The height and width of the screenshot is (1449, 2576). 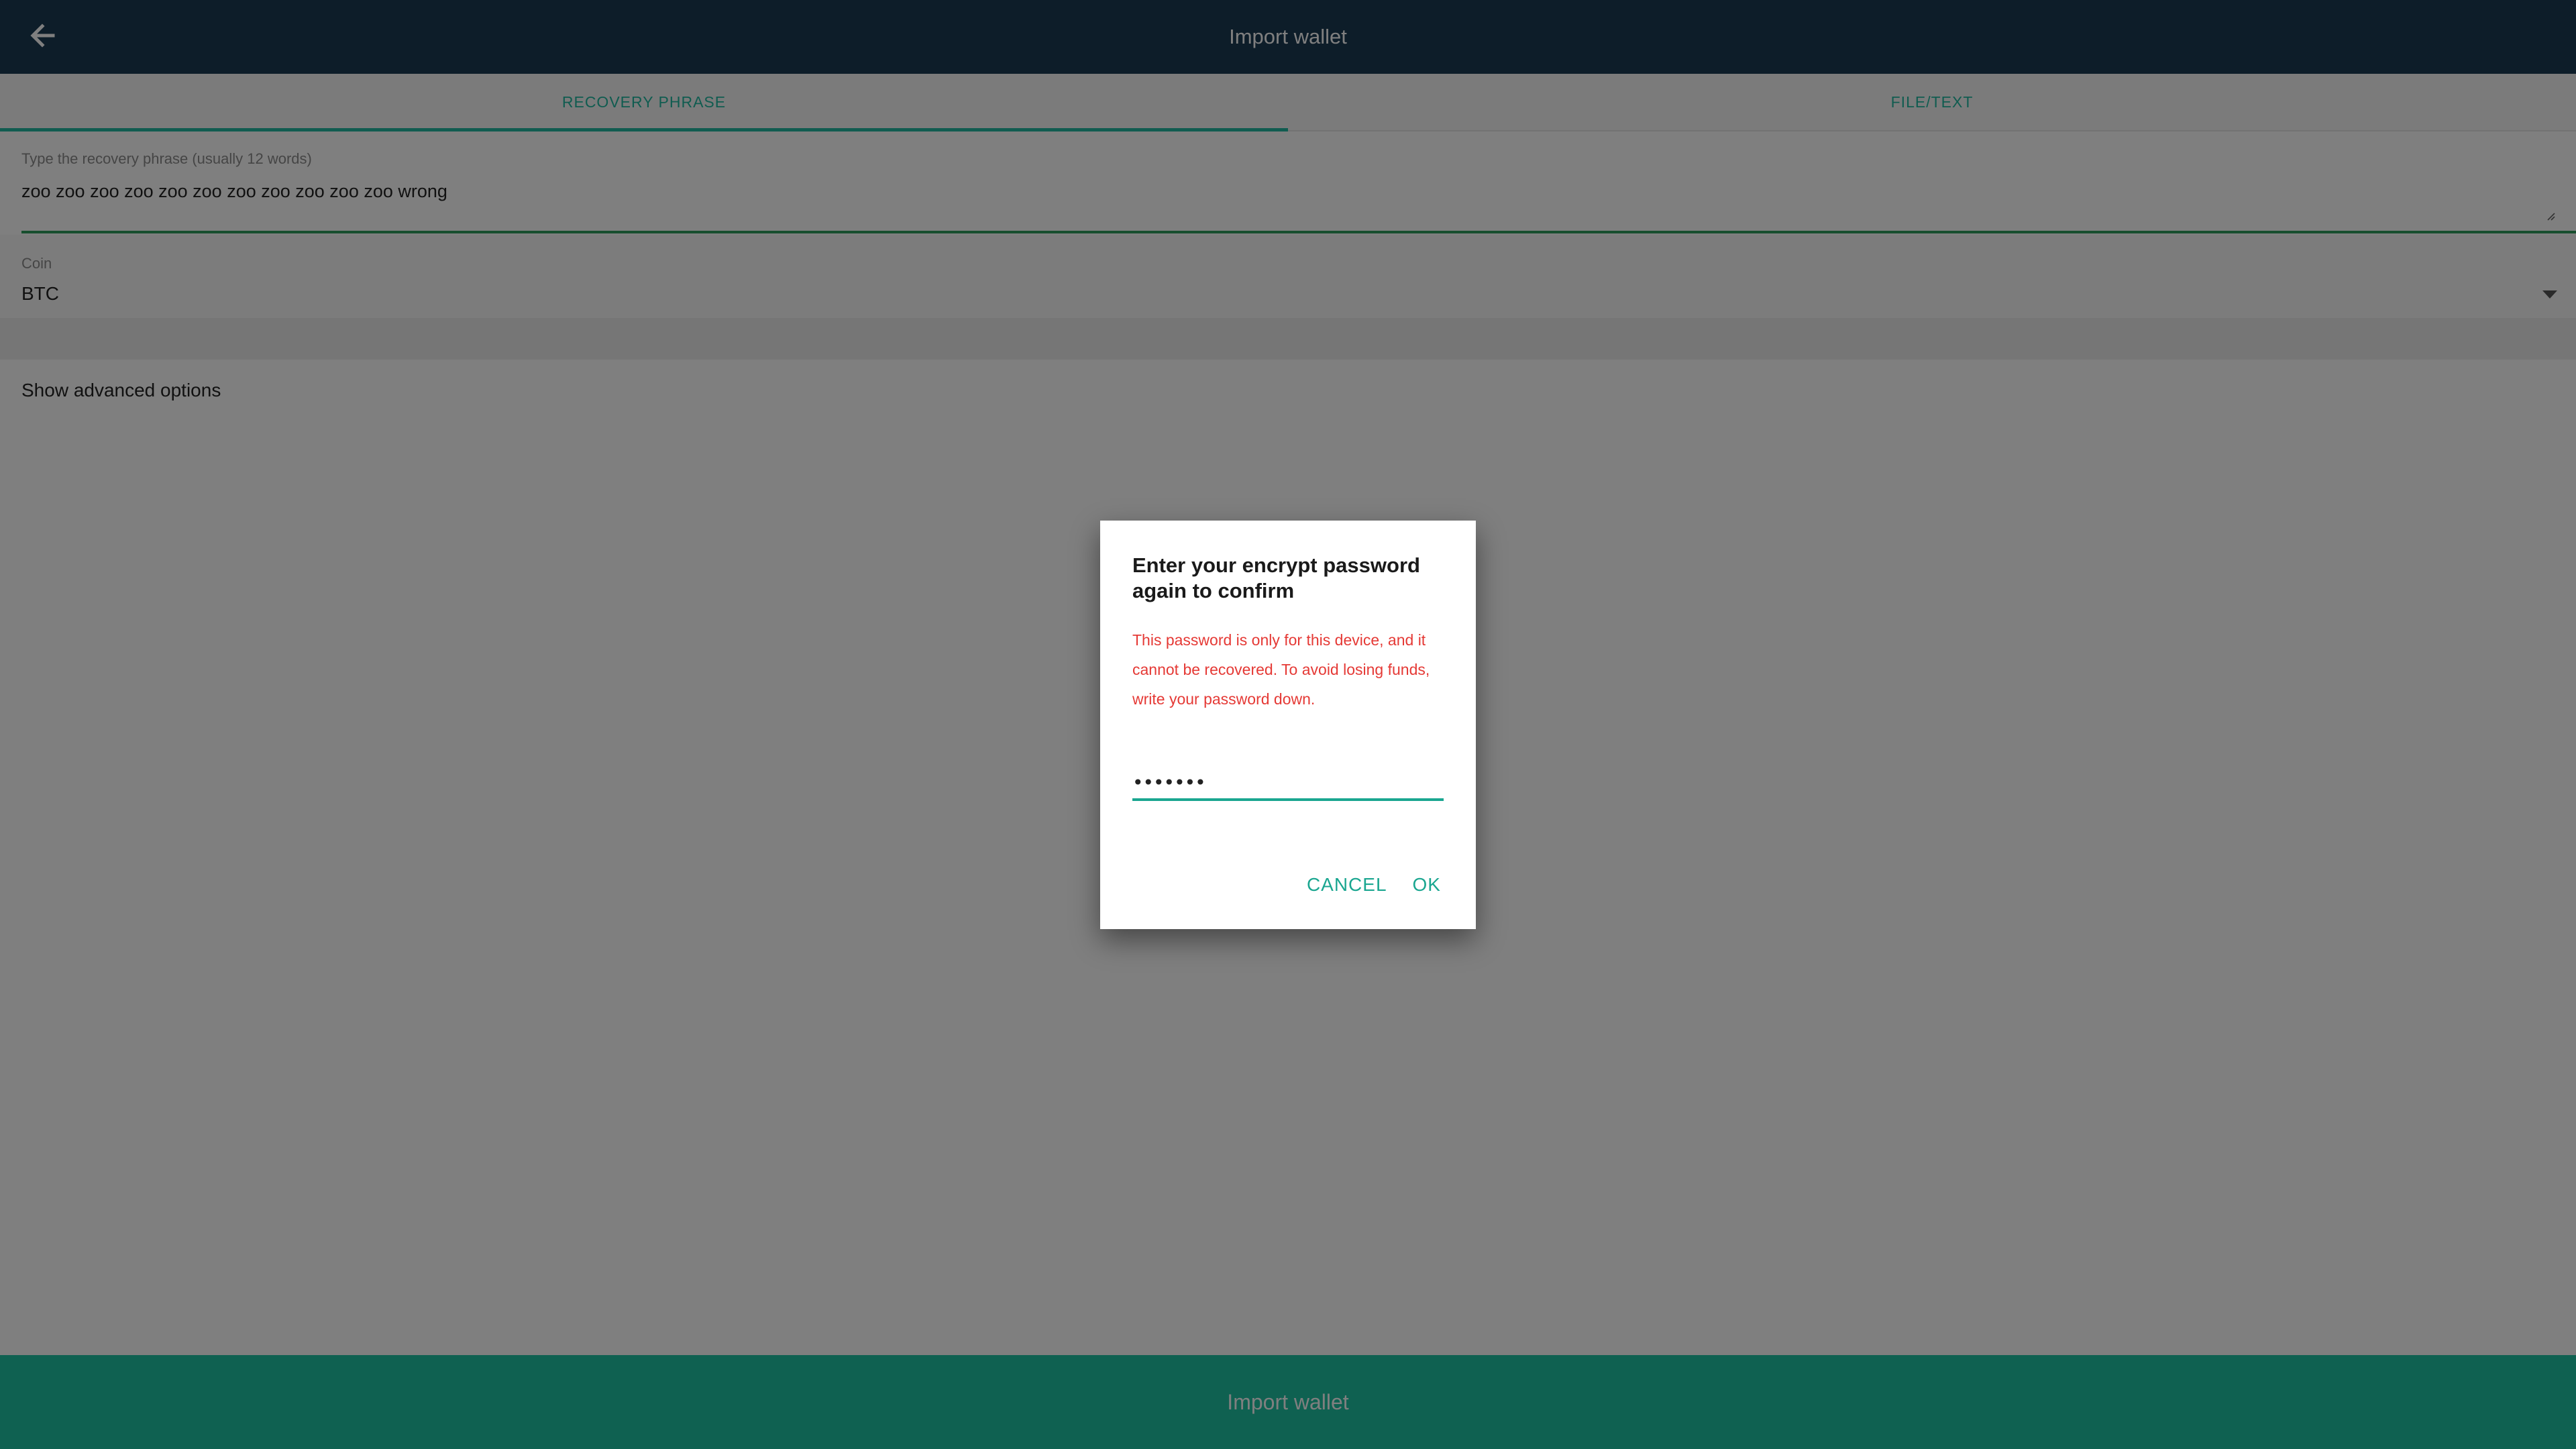 What do you see at coordinates (1288, 799) in the screenshot?
I see `password-underline` at bounding box center [1288, 799].